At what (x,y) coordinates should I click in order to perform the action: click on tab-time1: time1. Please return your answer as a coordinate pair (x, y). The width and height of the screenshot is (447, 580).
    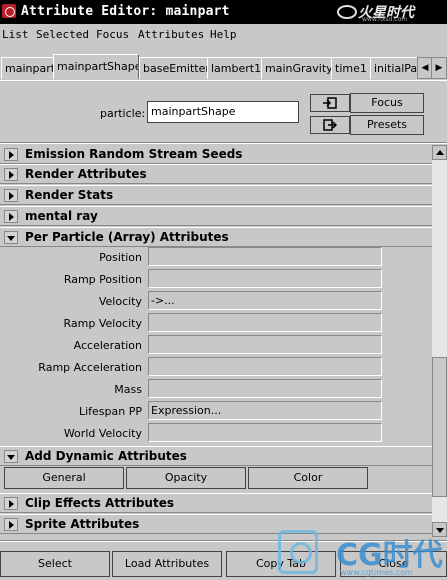
    Looking at the image, I should click on (351, 68).